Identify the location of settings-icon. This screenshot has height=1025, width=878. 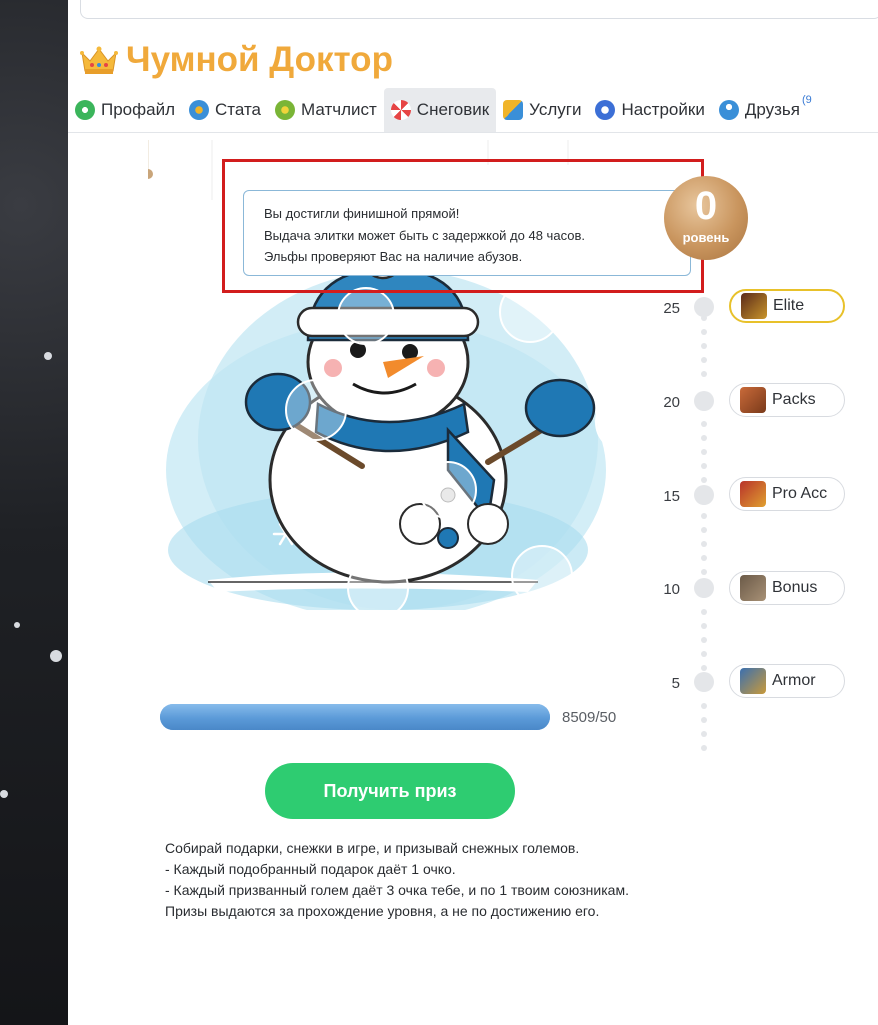
(605, 110).